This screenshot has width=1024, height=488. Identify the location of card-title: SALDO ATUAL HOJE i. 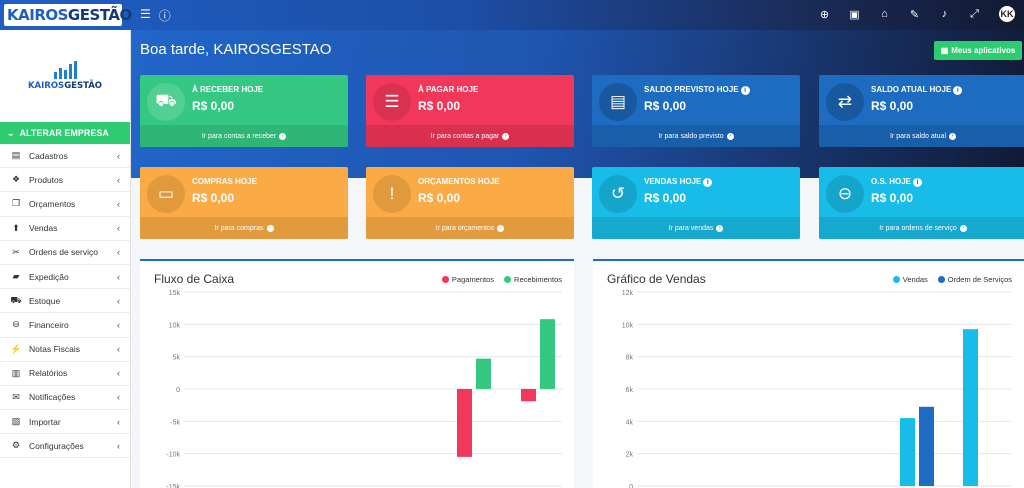
(917, 90).